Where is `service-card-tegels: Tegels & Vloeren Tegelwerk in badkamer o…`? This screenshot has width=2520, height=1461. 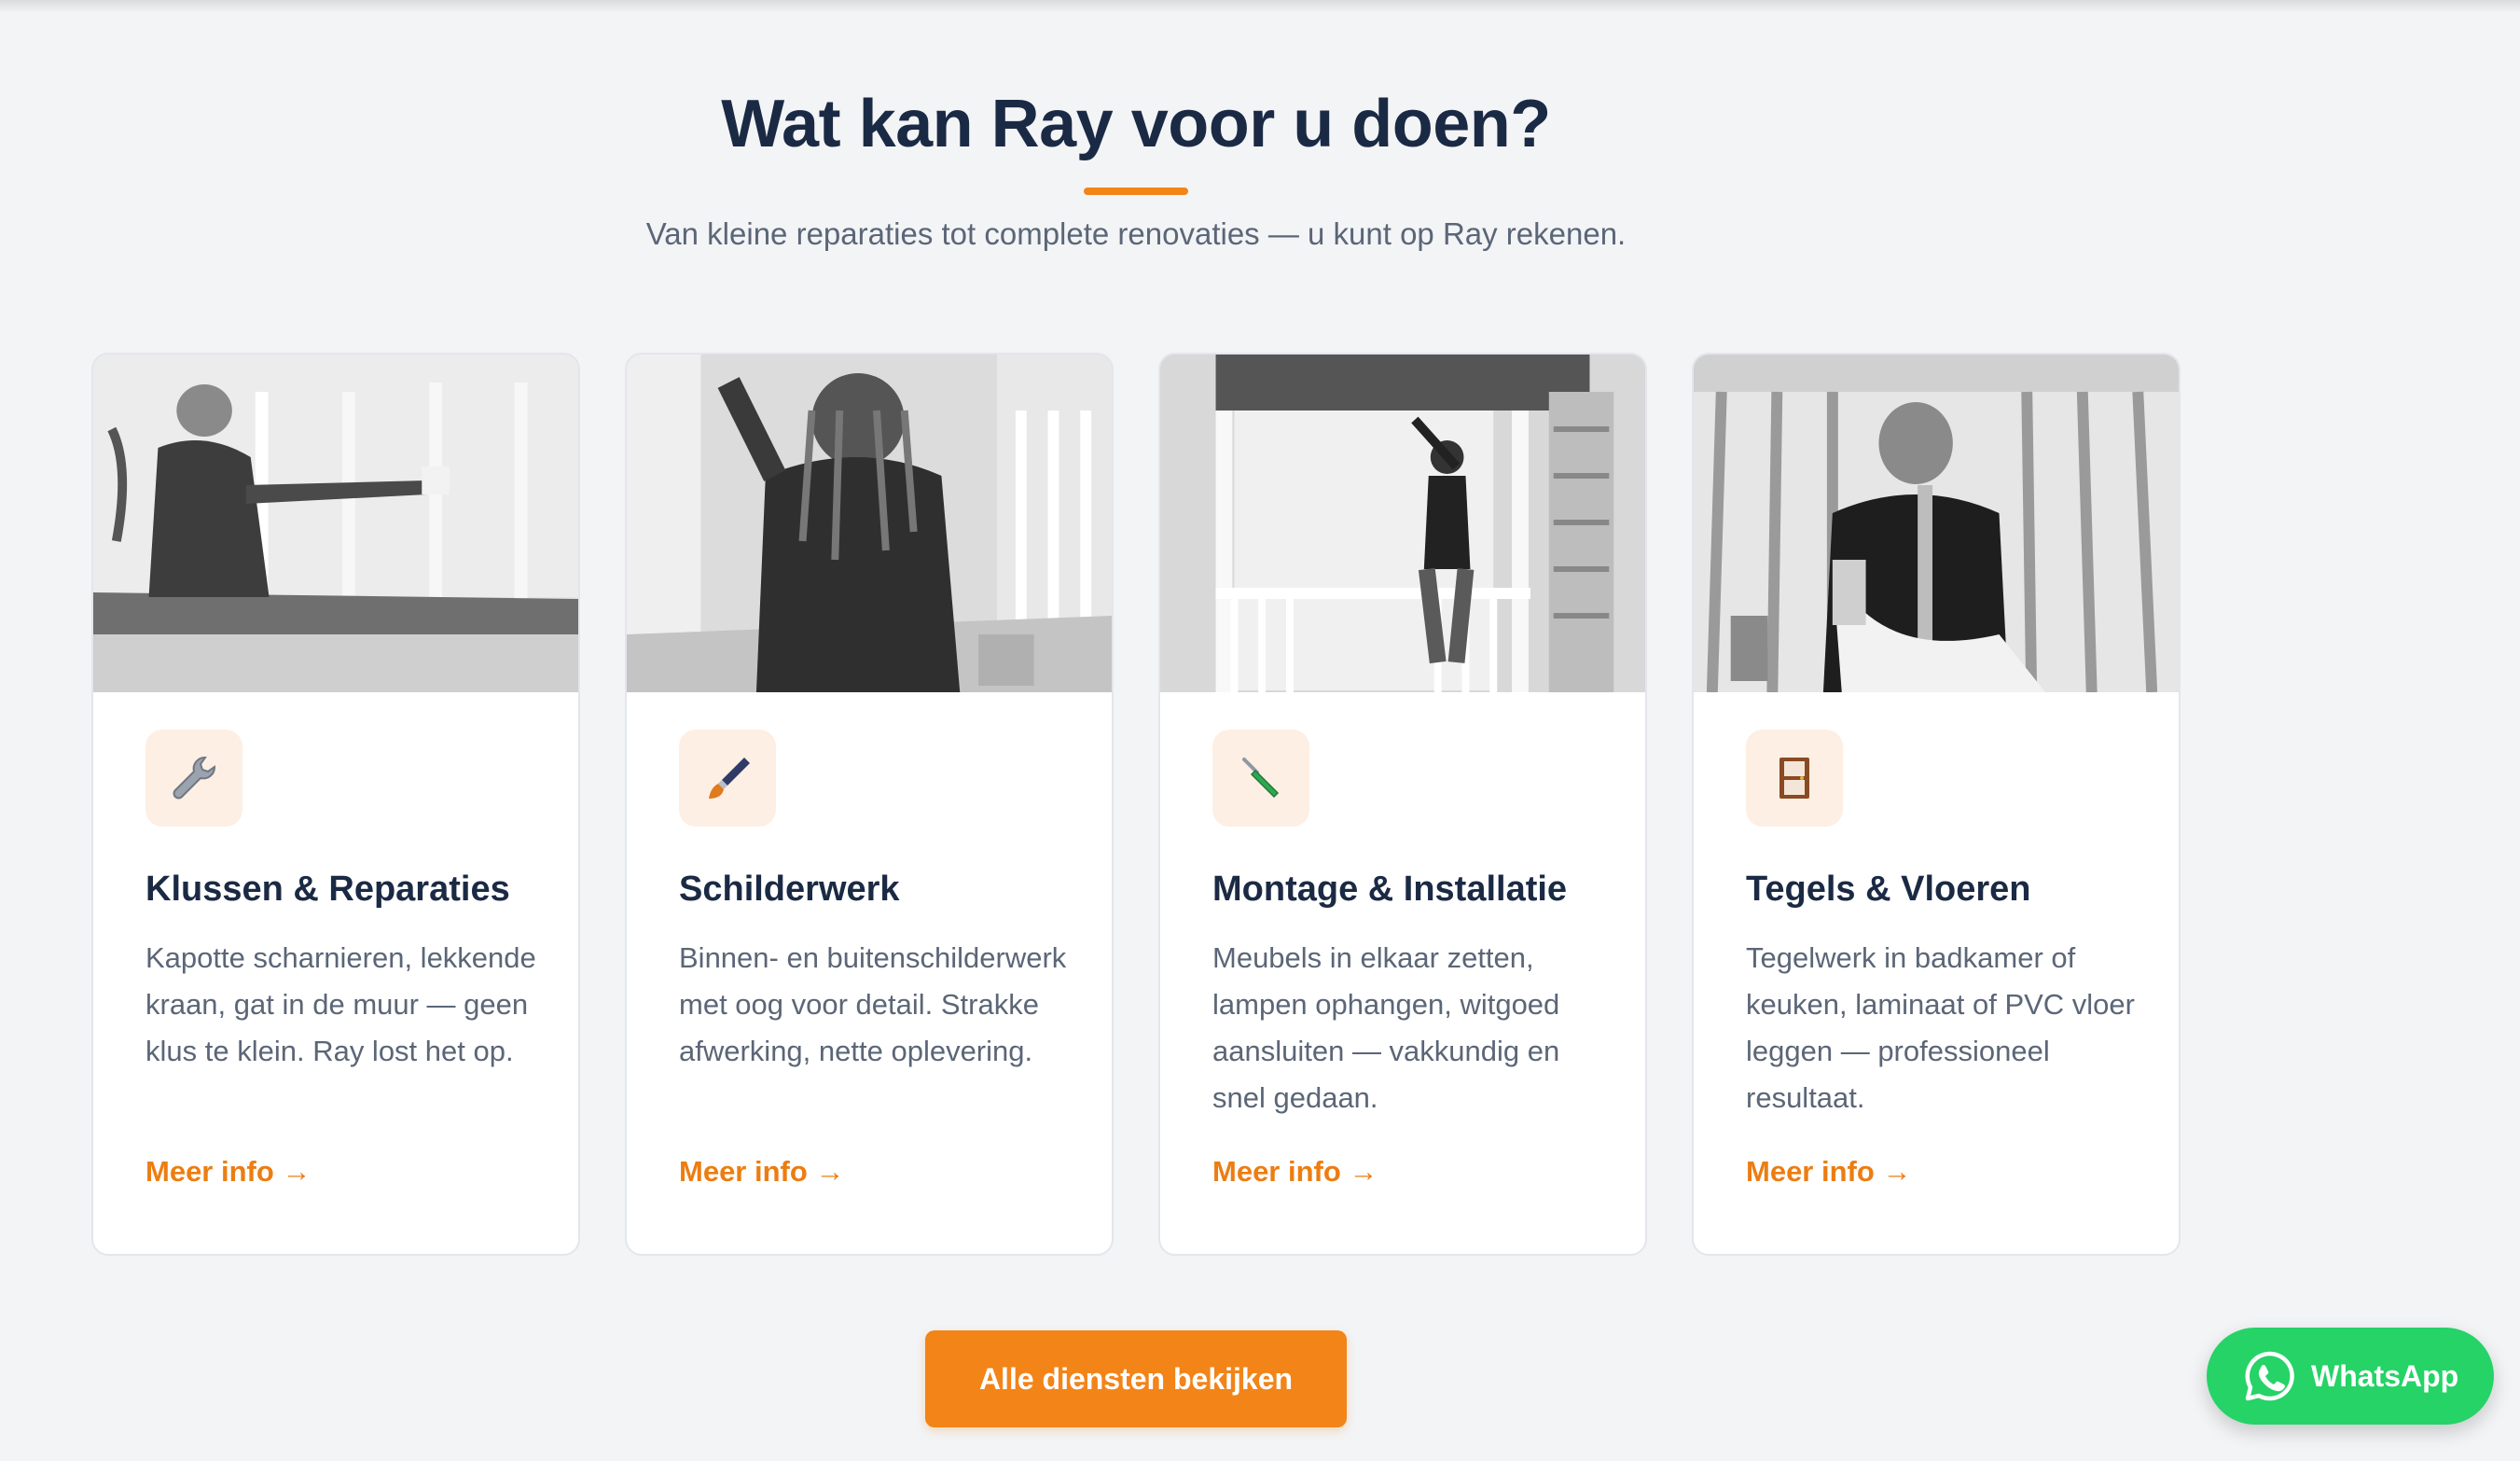
service-card-tegels: Tegels & Vloeren Tegelwerk in badkamer o… is located at coordinates (1936, 804).